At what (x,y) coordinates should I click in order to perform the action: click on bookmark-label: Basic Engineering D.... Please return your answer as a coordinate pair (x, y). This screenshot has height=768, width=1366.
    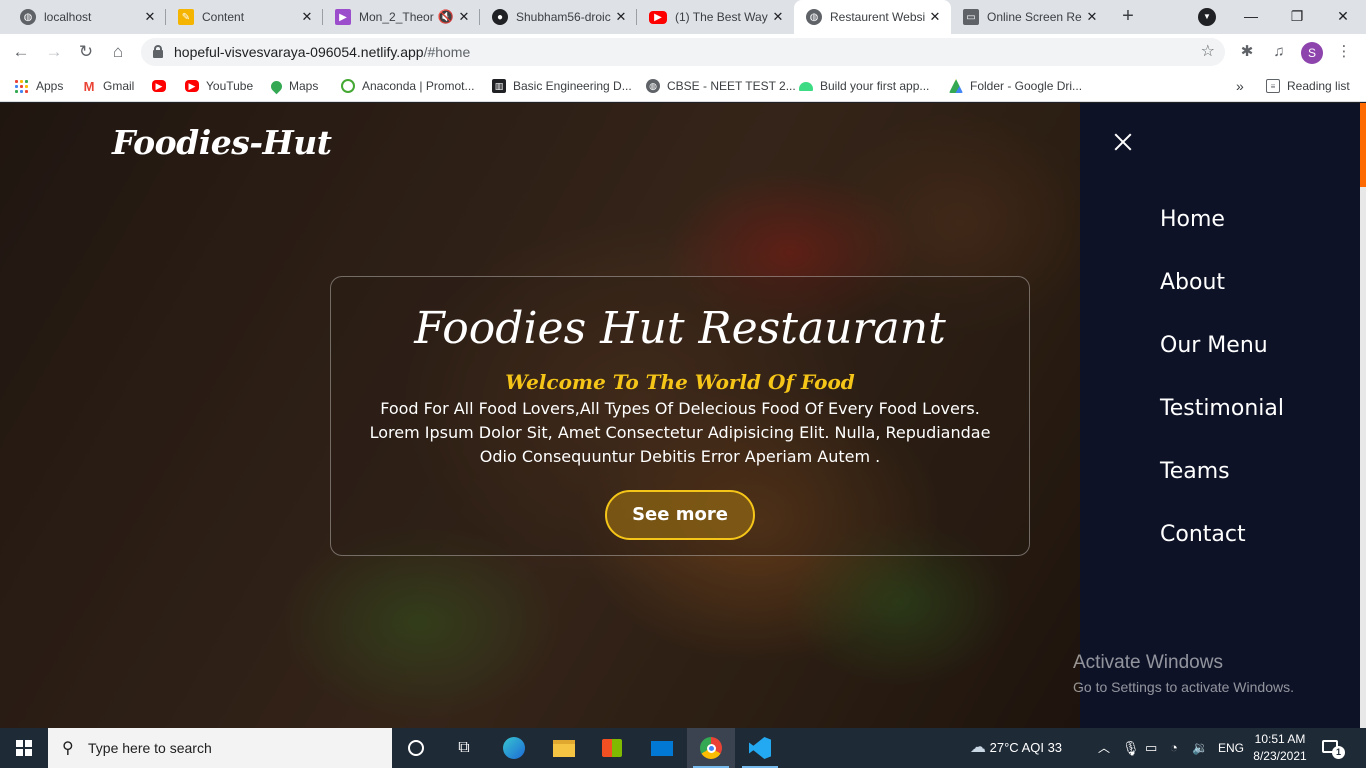
    Looking at the image, I should click on (572, 86).